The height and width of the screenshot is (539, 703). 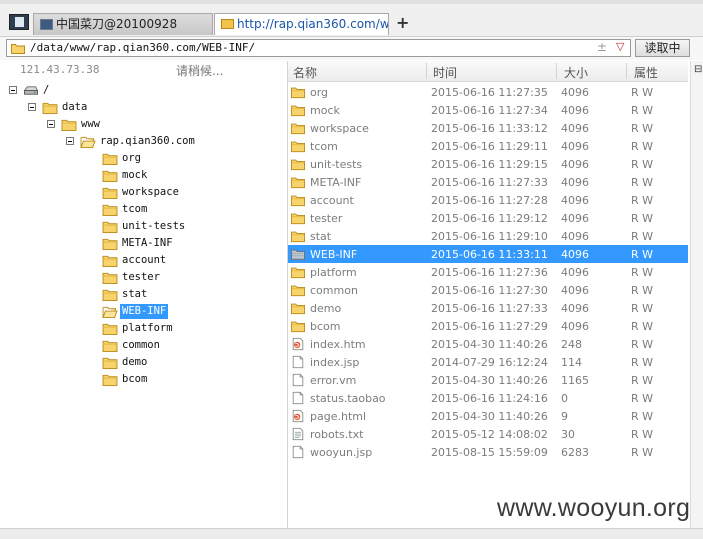 What do you see at coordinates (336, 182) in the screenshot?
I see `file-name: META-INF` at bounding box center [336, 182].